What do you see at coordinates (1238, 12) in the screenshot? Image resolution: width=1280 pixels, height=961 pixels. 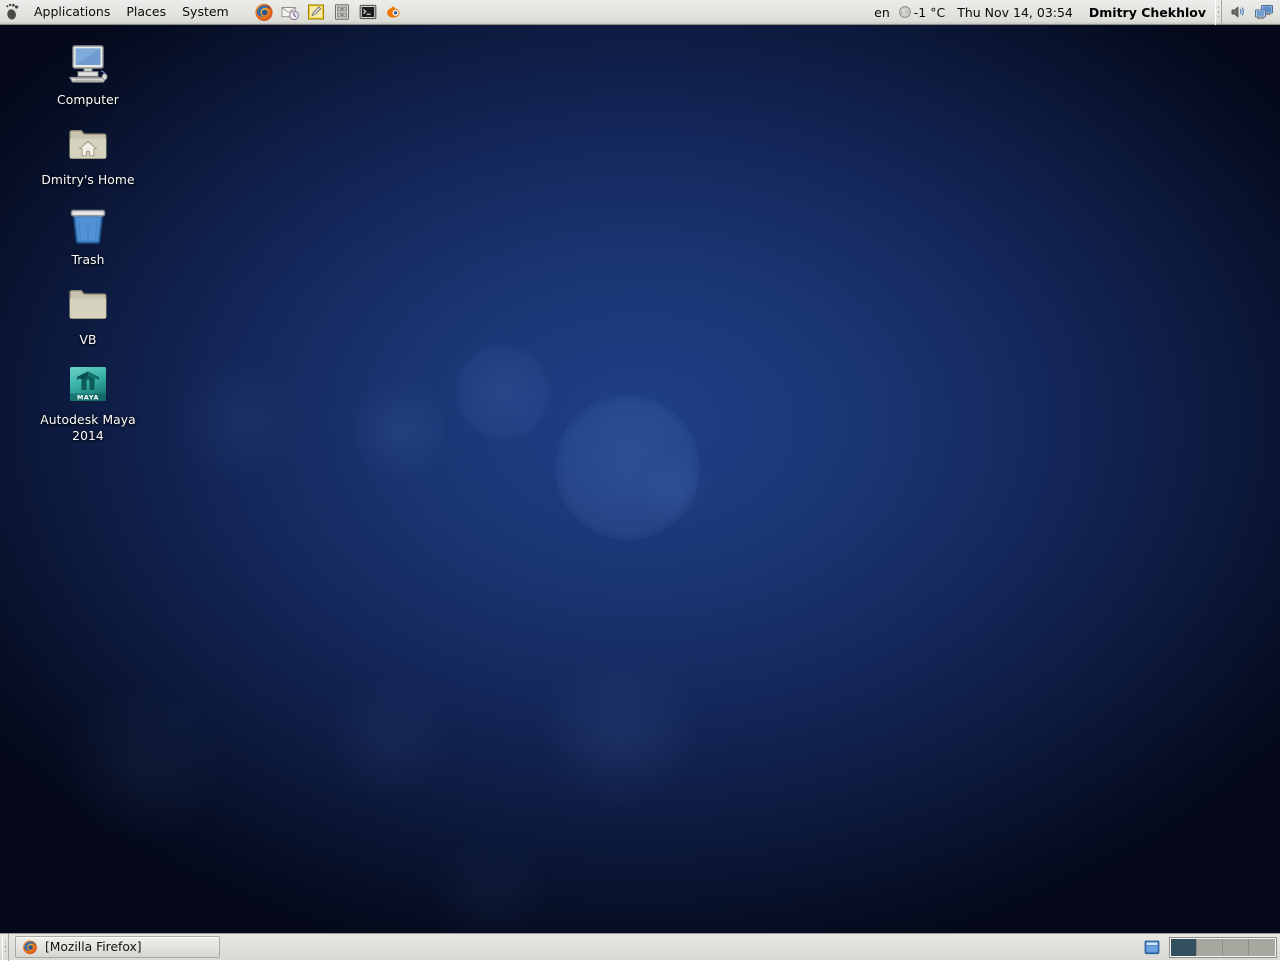 I see `speaker-icon` at bounding box center [1238, 12].